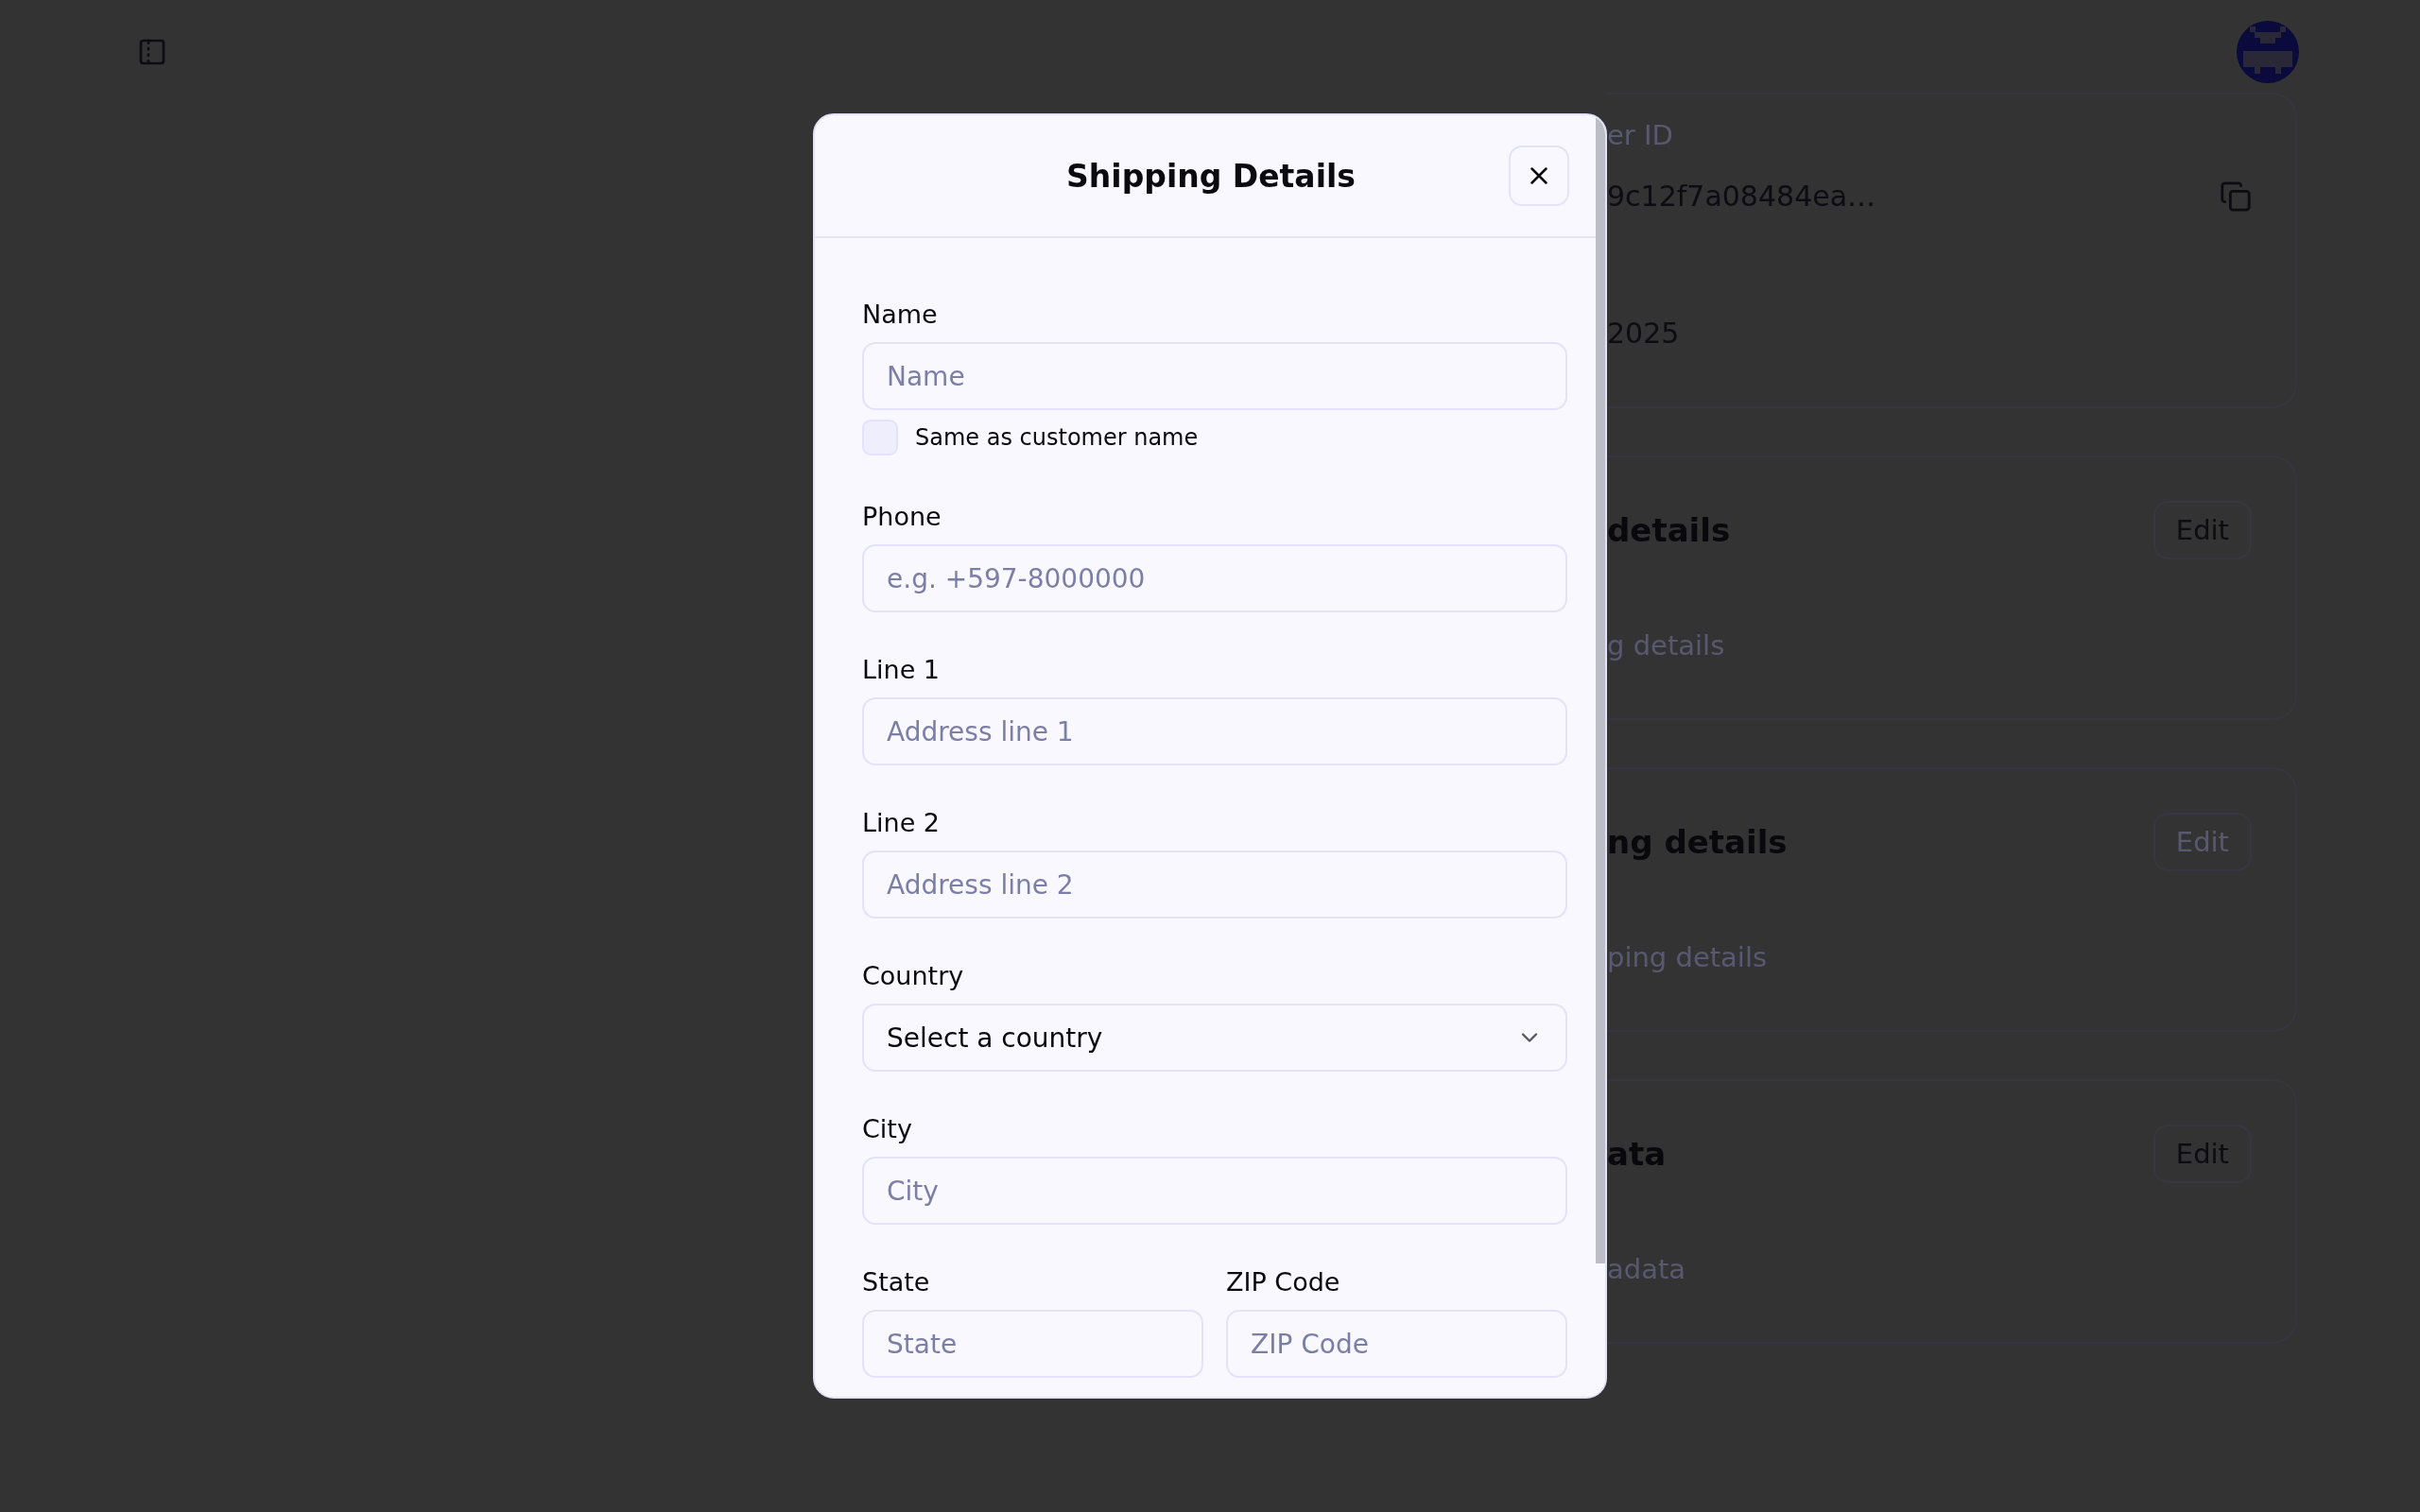 Image resolution: width=2420 pixels, height=1512 pixels. I want to click on field-label: er ID, so click(1640, 135).